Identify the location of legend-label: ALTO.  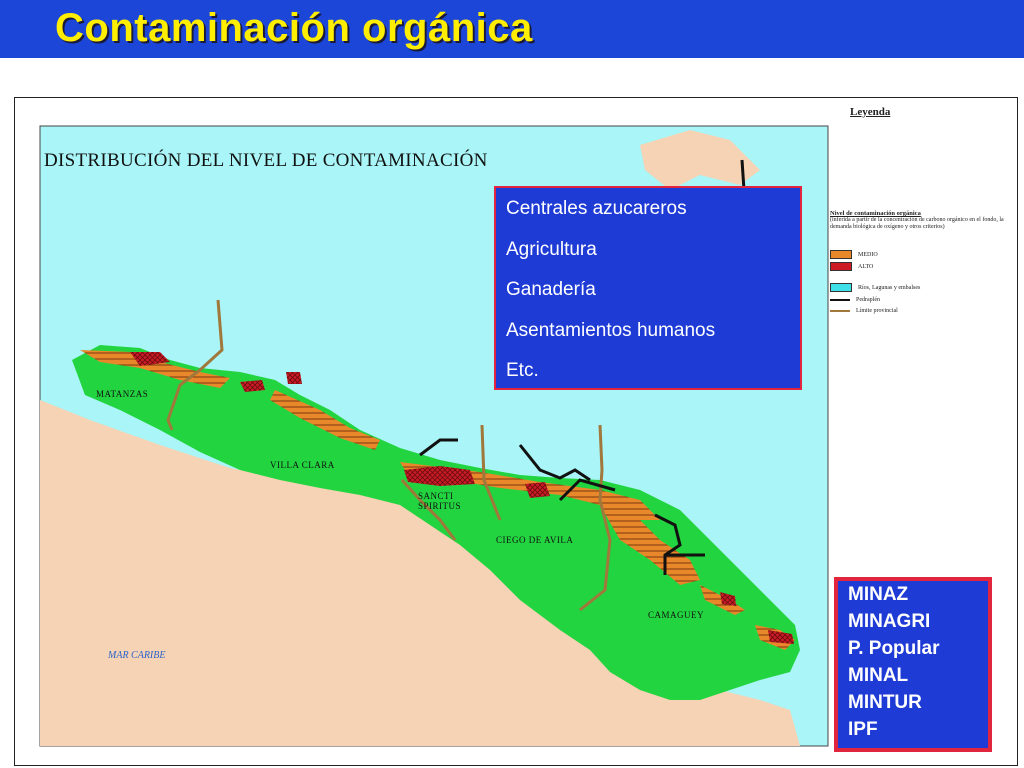
(866, 266).